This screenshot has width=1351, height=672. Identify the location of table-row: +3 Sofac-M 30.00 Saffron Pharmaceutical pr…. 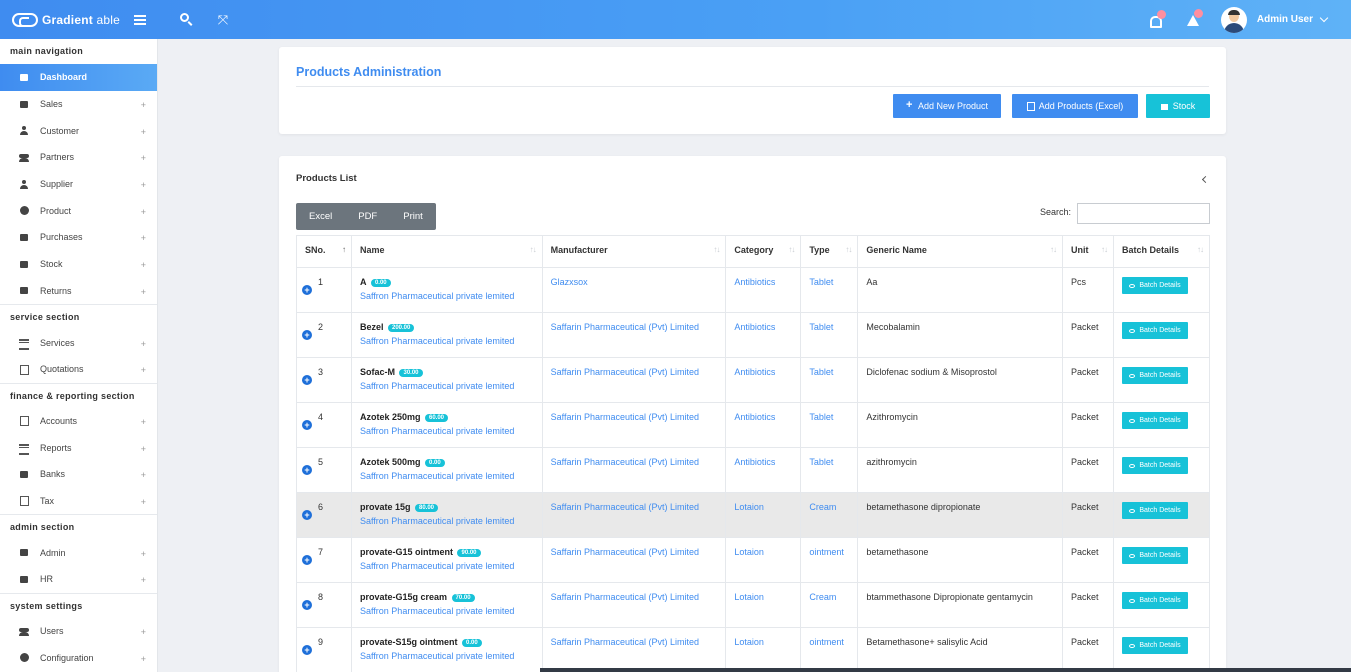
(753, 380).